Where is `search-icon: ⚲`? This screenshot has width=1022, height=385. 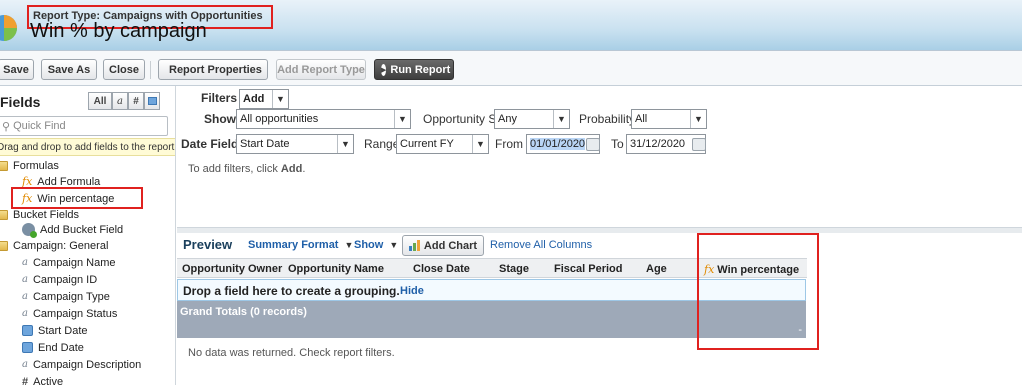 search-icon: ⚲ is located at coordinates (6, 126).